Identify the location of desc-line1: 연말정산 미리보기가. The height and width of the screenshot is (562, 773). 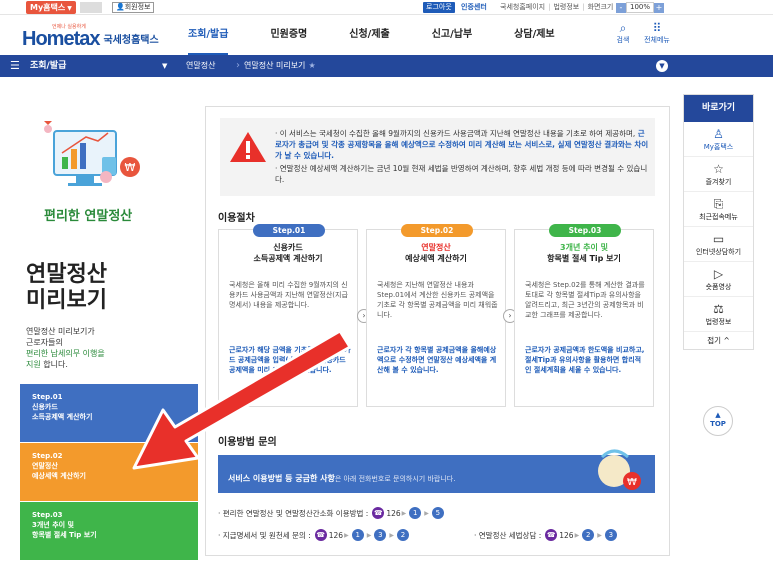
(60, 331).